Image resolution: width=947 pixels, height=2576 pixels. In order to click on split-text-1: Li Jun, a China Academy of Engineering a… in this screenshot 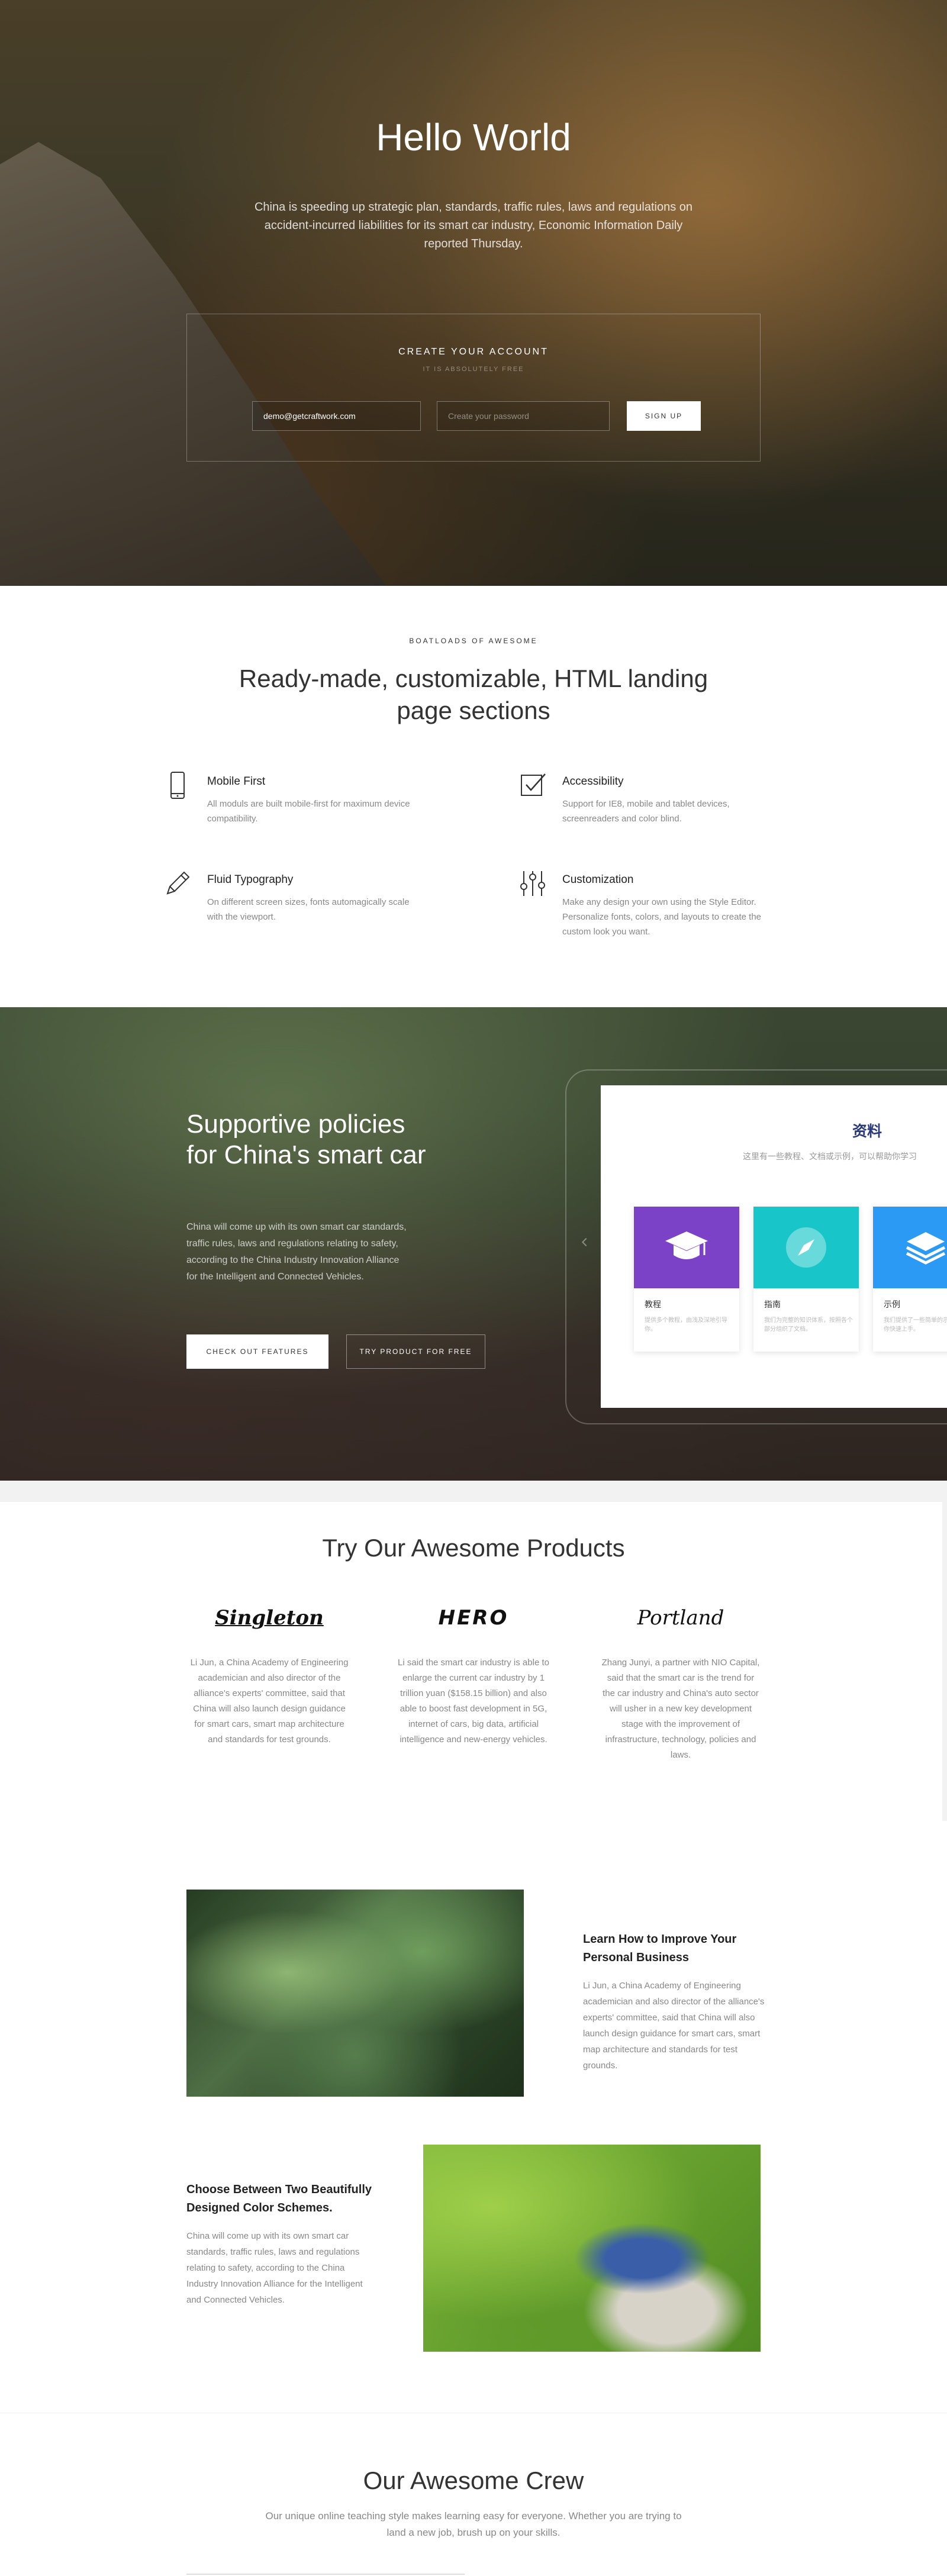, I will do `click(674, 2026)`.